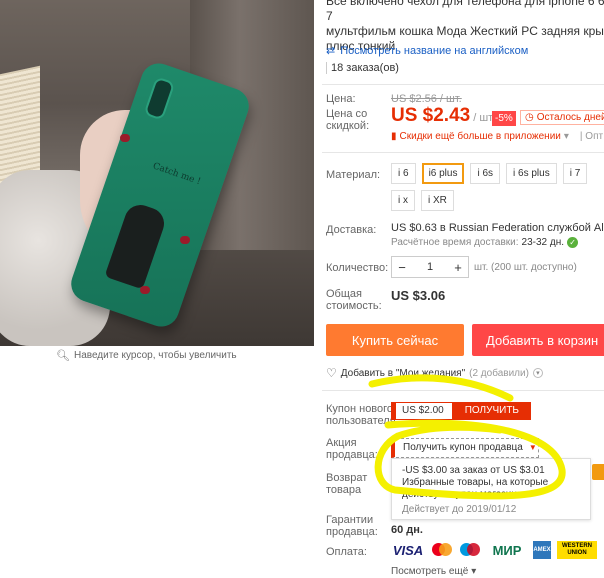 The image size is (604, 578). What do you see at coordinates (504, 118) in the screenshot?
I see `discount-badge: -5%` at bounding box center [504, 118].